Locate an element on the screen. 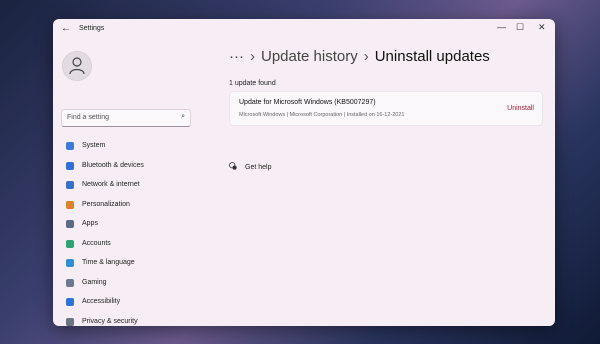  get-help-link: Get help is located at coordinates (250, 166).